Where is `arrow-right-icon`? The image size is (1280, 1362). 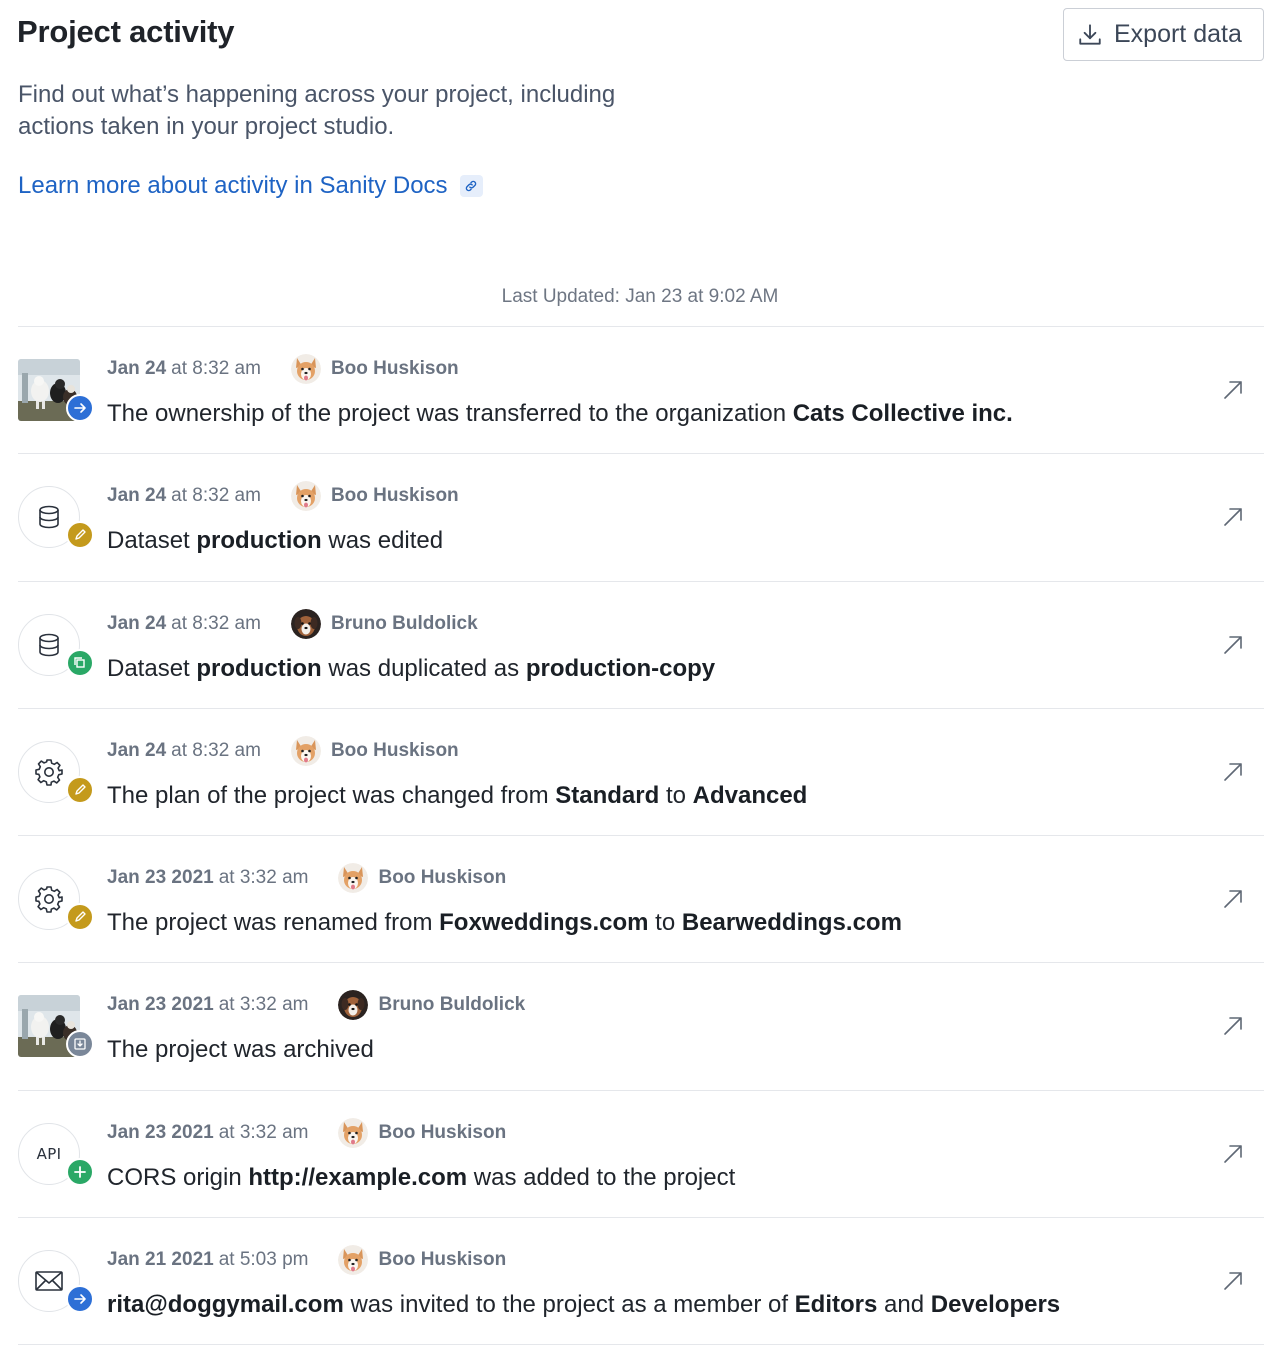
arrow-right-icon is located at coordinates (80, 408).